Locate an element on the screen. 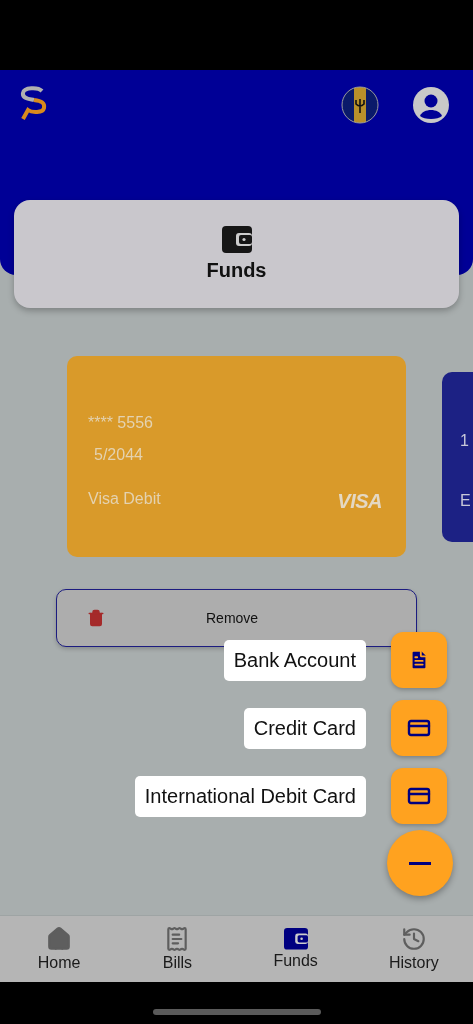 This screenshot has height=1024, width=473. trash-icon is located at coordinates (96, 618).